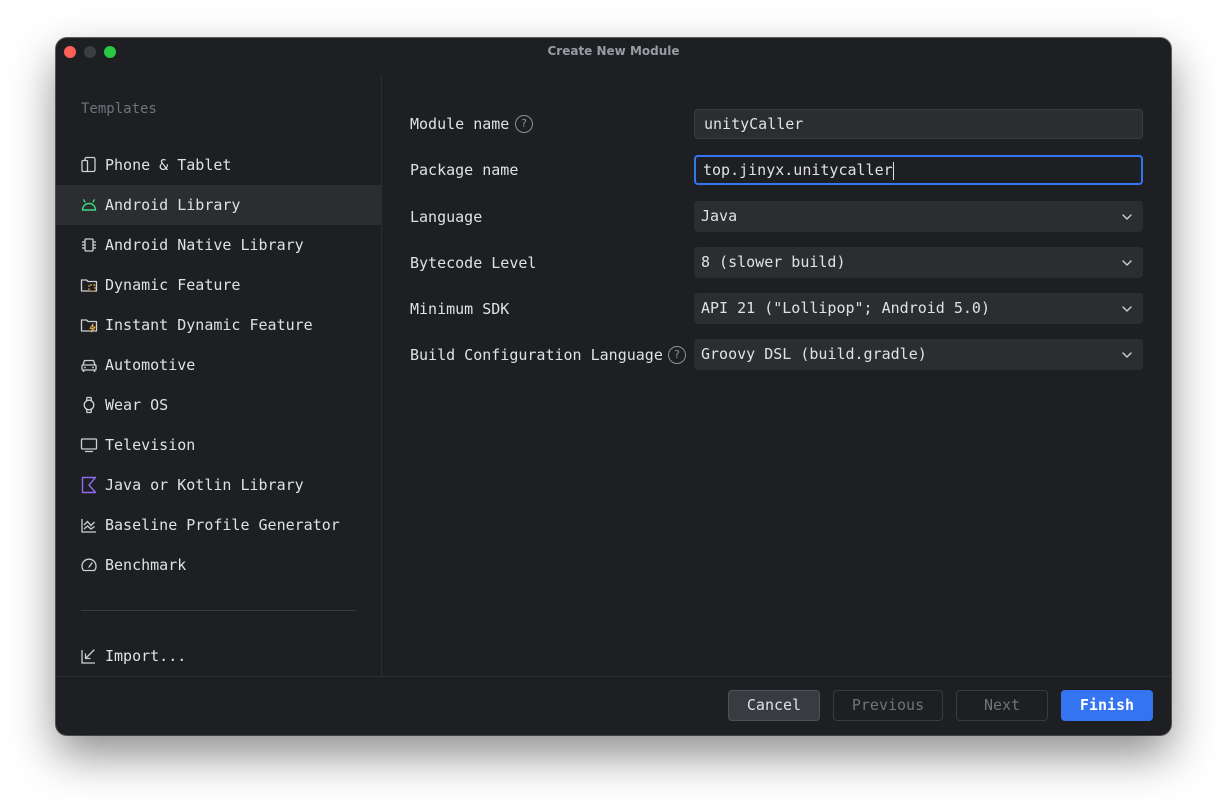  I want to click on sidebar-item-label: Automotive, so click(150, 365).